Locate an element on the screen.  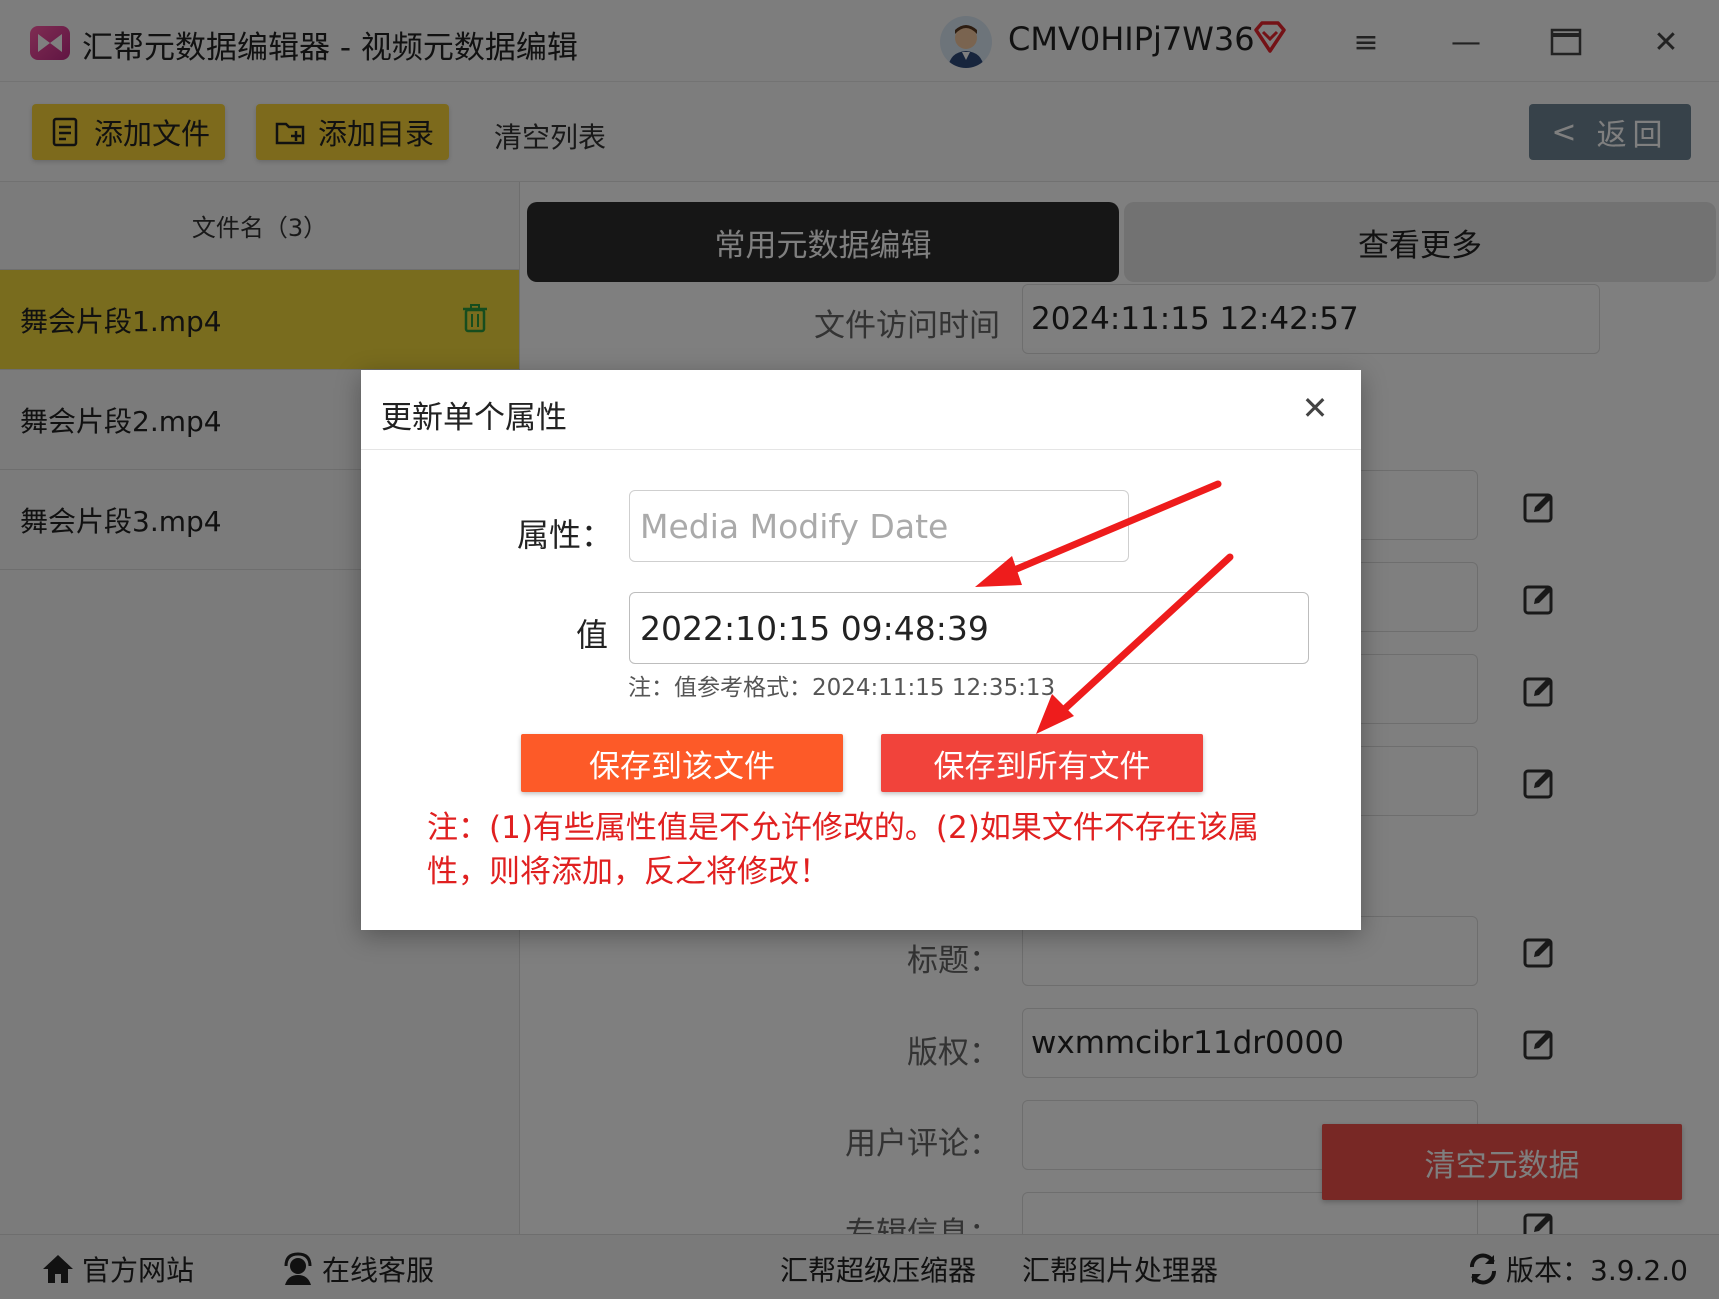
save-to-this-file-button: 保存到该文件 is located at coordinates (682, 763).